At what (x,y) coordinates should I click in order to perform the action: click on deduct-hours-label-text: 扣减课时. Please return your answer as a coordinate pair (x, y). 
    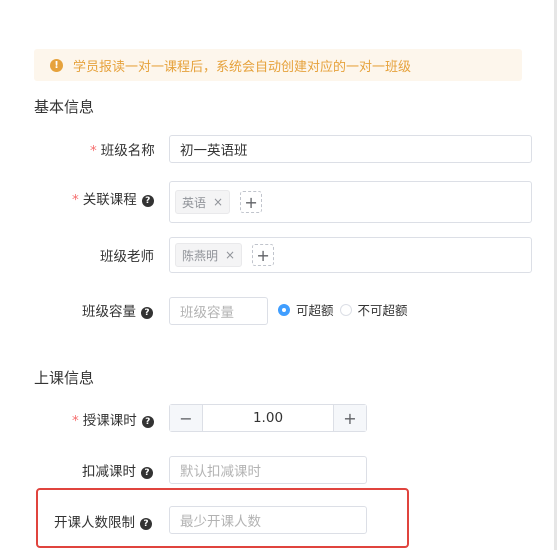
    Looking at the image, I should click on (109, 472).